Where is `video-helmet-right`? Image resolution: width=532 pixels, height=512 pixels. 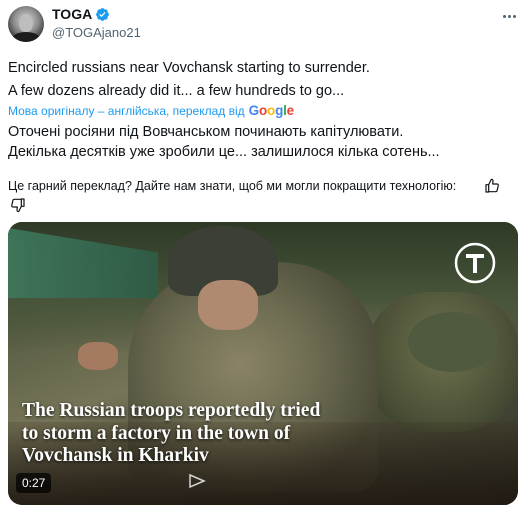
video-helmet-right is located at coordinates (453, 342).